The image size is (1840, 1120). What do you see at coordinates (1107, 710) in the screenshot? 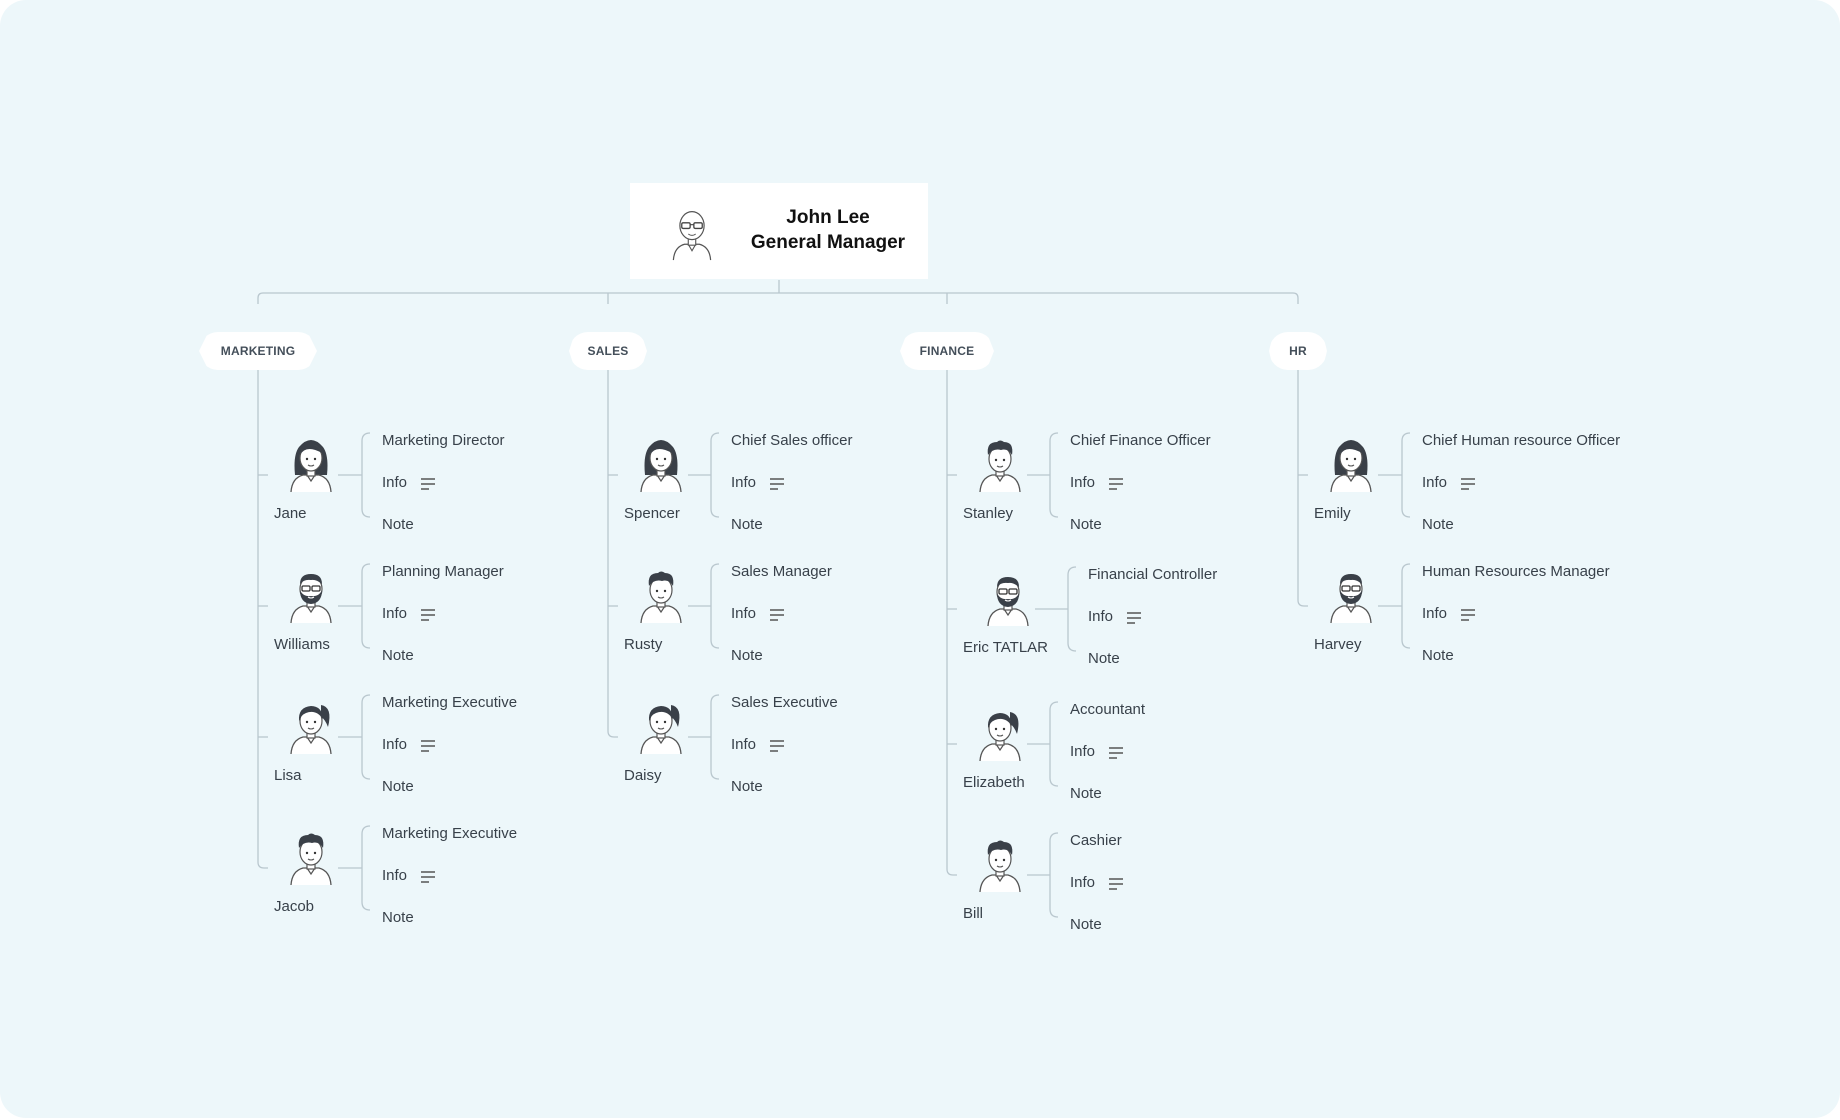
I see `role-label: Accountant` at bounding box center [1107, 710].